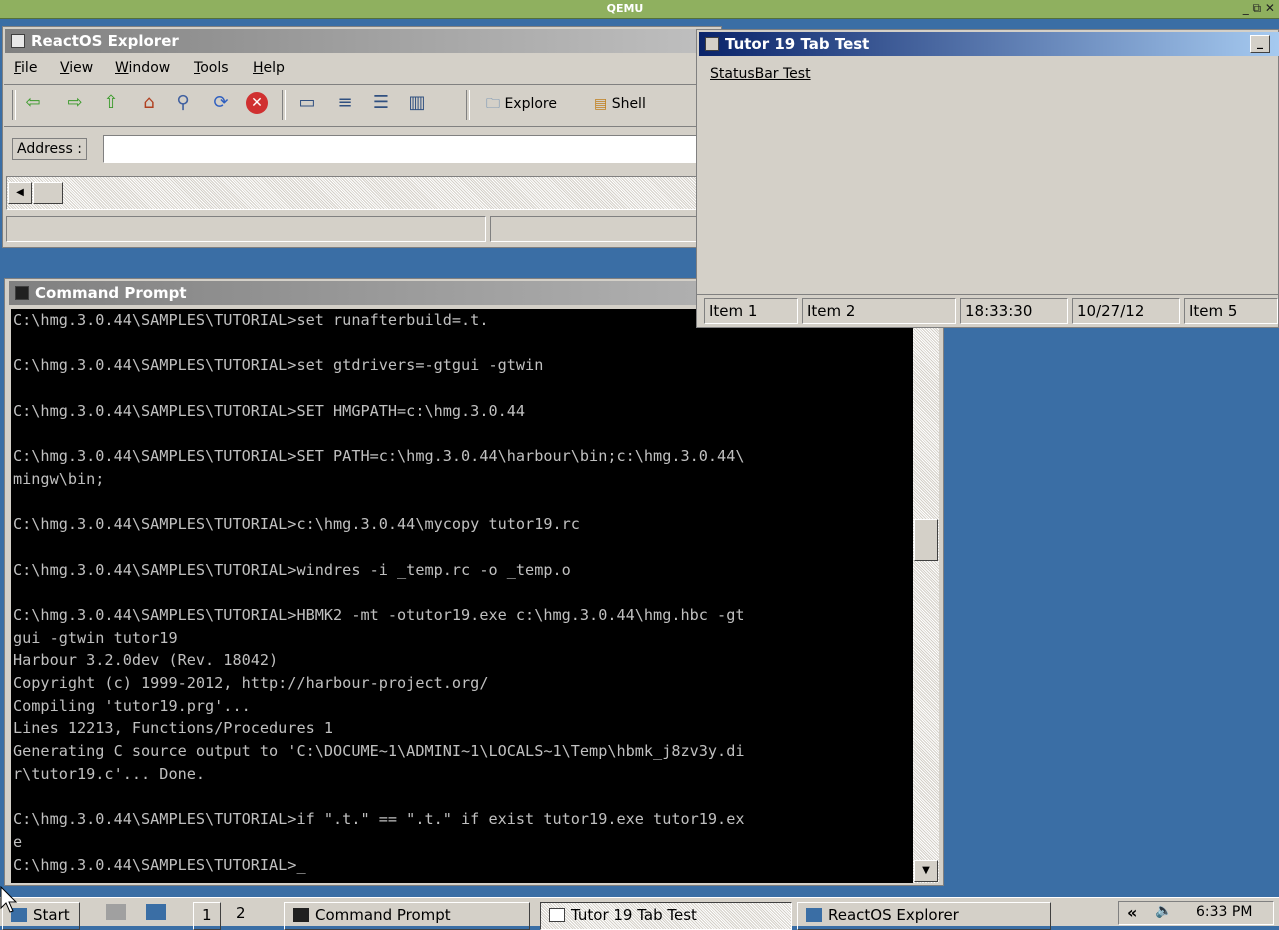 Image resolution: width=1279 pixels, height=930 pixels. I want to click on explorer-task-icon, so click(814, 915).